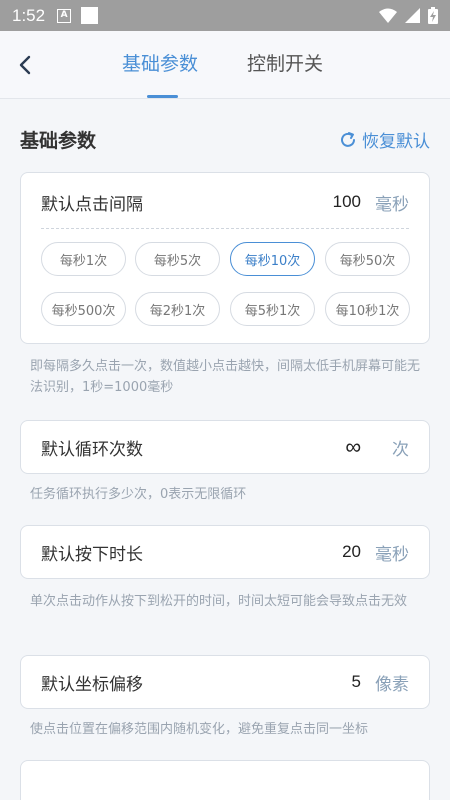 The image size is (450, 800). Describe the element at coordinates (92, 554) in the screenshot. I see `press-label: 默认按下时长` at that location.